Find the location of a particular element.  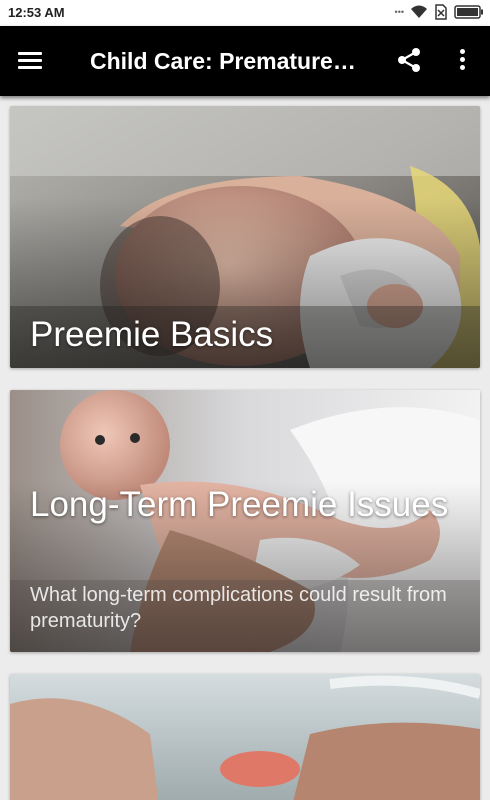

wifi-icon is located at coordinates (419, 11).